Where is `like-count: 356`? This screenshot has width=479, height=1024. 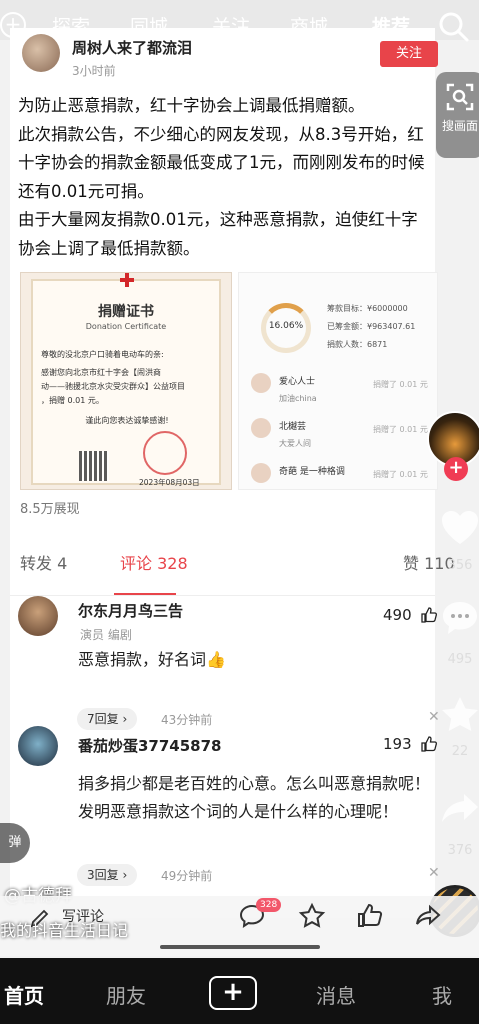 like-count: 356 is located at coordinates (460, 565).